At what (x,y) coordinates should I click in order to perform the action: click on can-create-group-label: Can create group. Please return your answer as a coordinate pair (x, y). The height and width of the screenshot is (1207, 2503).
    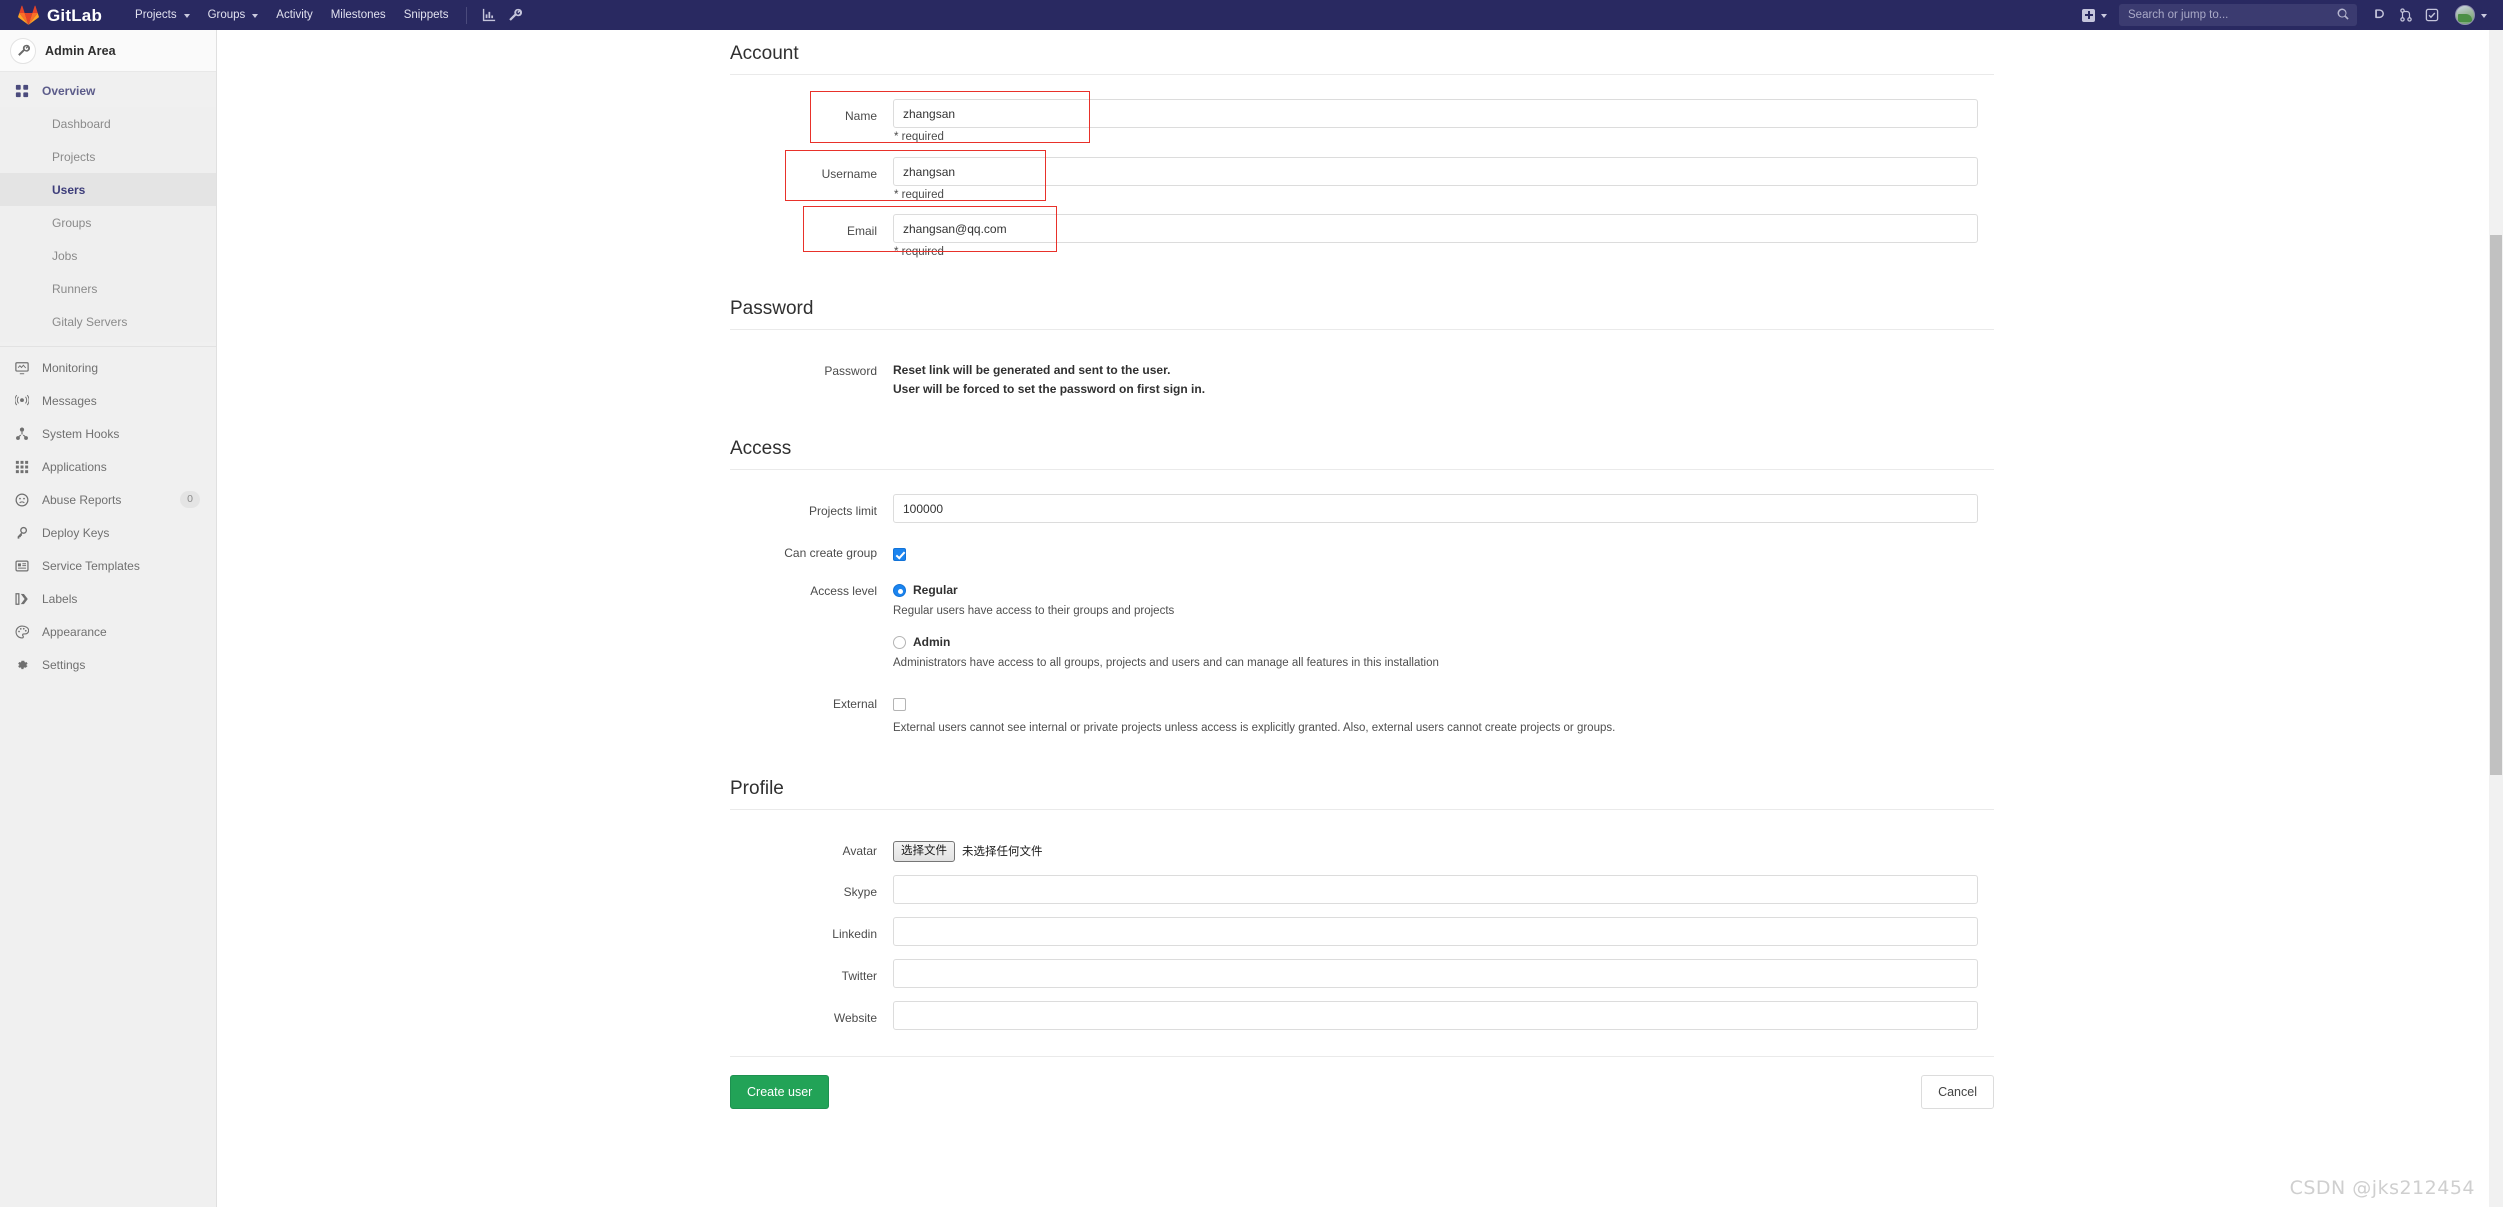
    Looking at the image, I should click on (830, 553).